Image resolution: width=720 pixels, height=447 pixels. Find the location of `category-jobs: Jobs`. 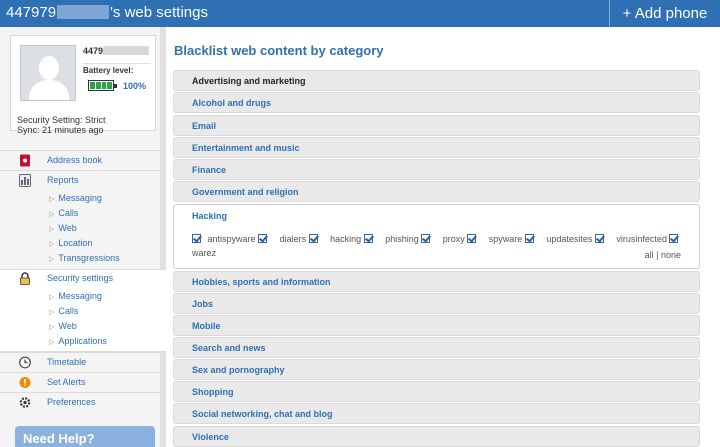

category-jobs: Jobs is located at coordinates (436, 303).